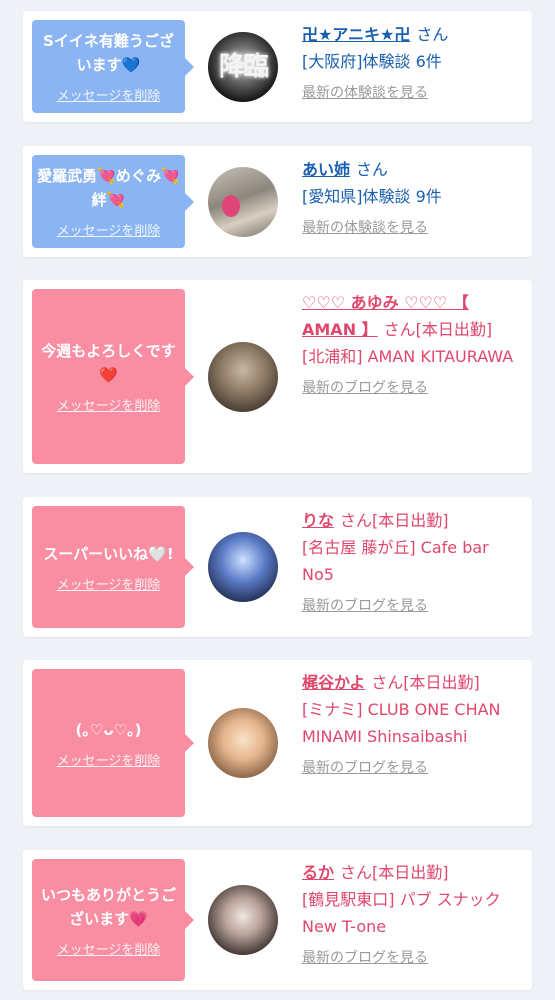  Describe the element at coordinates (108, 906) in the screenshot. I see `message-text: いつもありがとうございます💗` at that location.